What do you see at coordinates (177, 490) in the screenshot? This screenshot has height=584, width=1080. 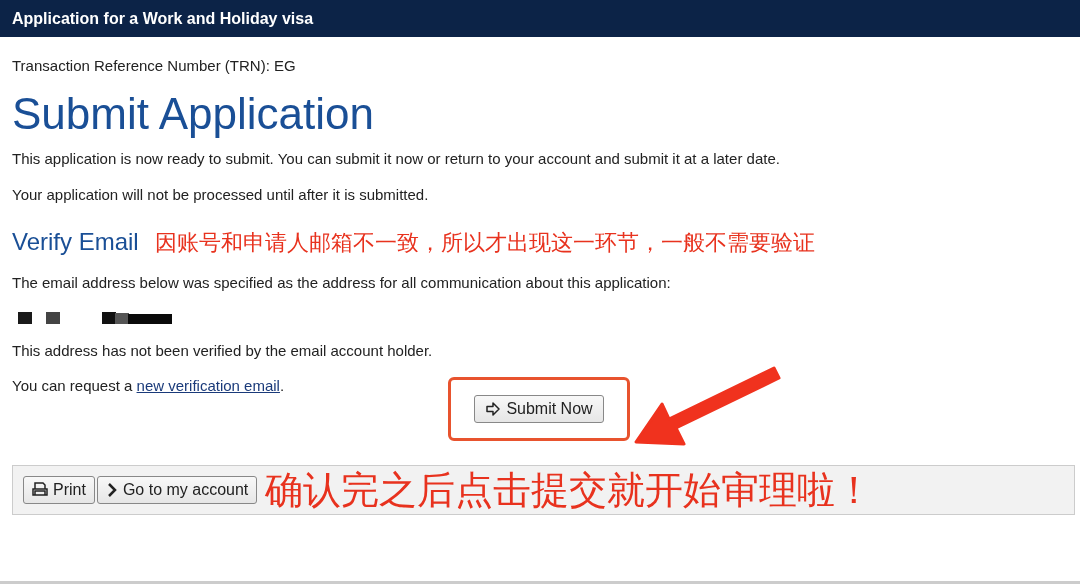 I see `footer-button: Go to my account` at bounding box center [177, 490].